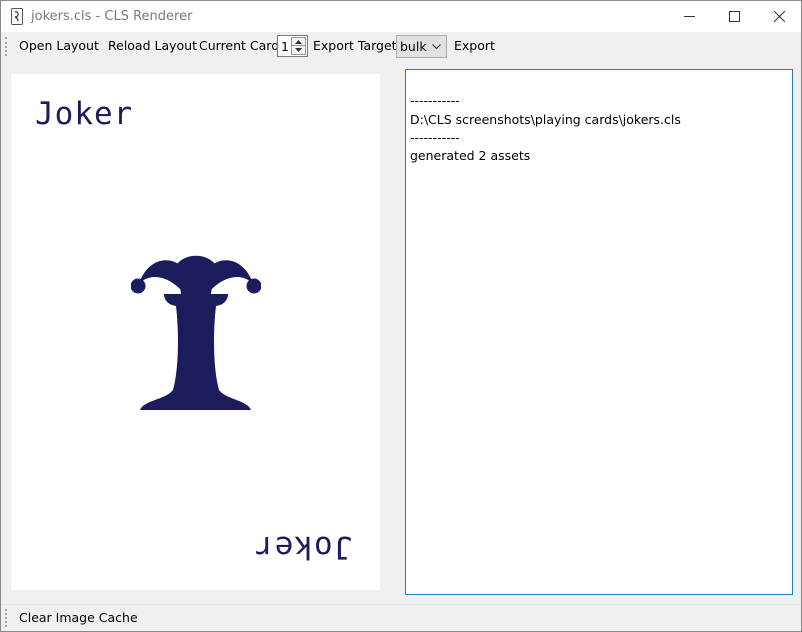  Describe the element at coordinates (59, 45) in the screenshot. I see `open-layout-button: Open Layout` at that location.